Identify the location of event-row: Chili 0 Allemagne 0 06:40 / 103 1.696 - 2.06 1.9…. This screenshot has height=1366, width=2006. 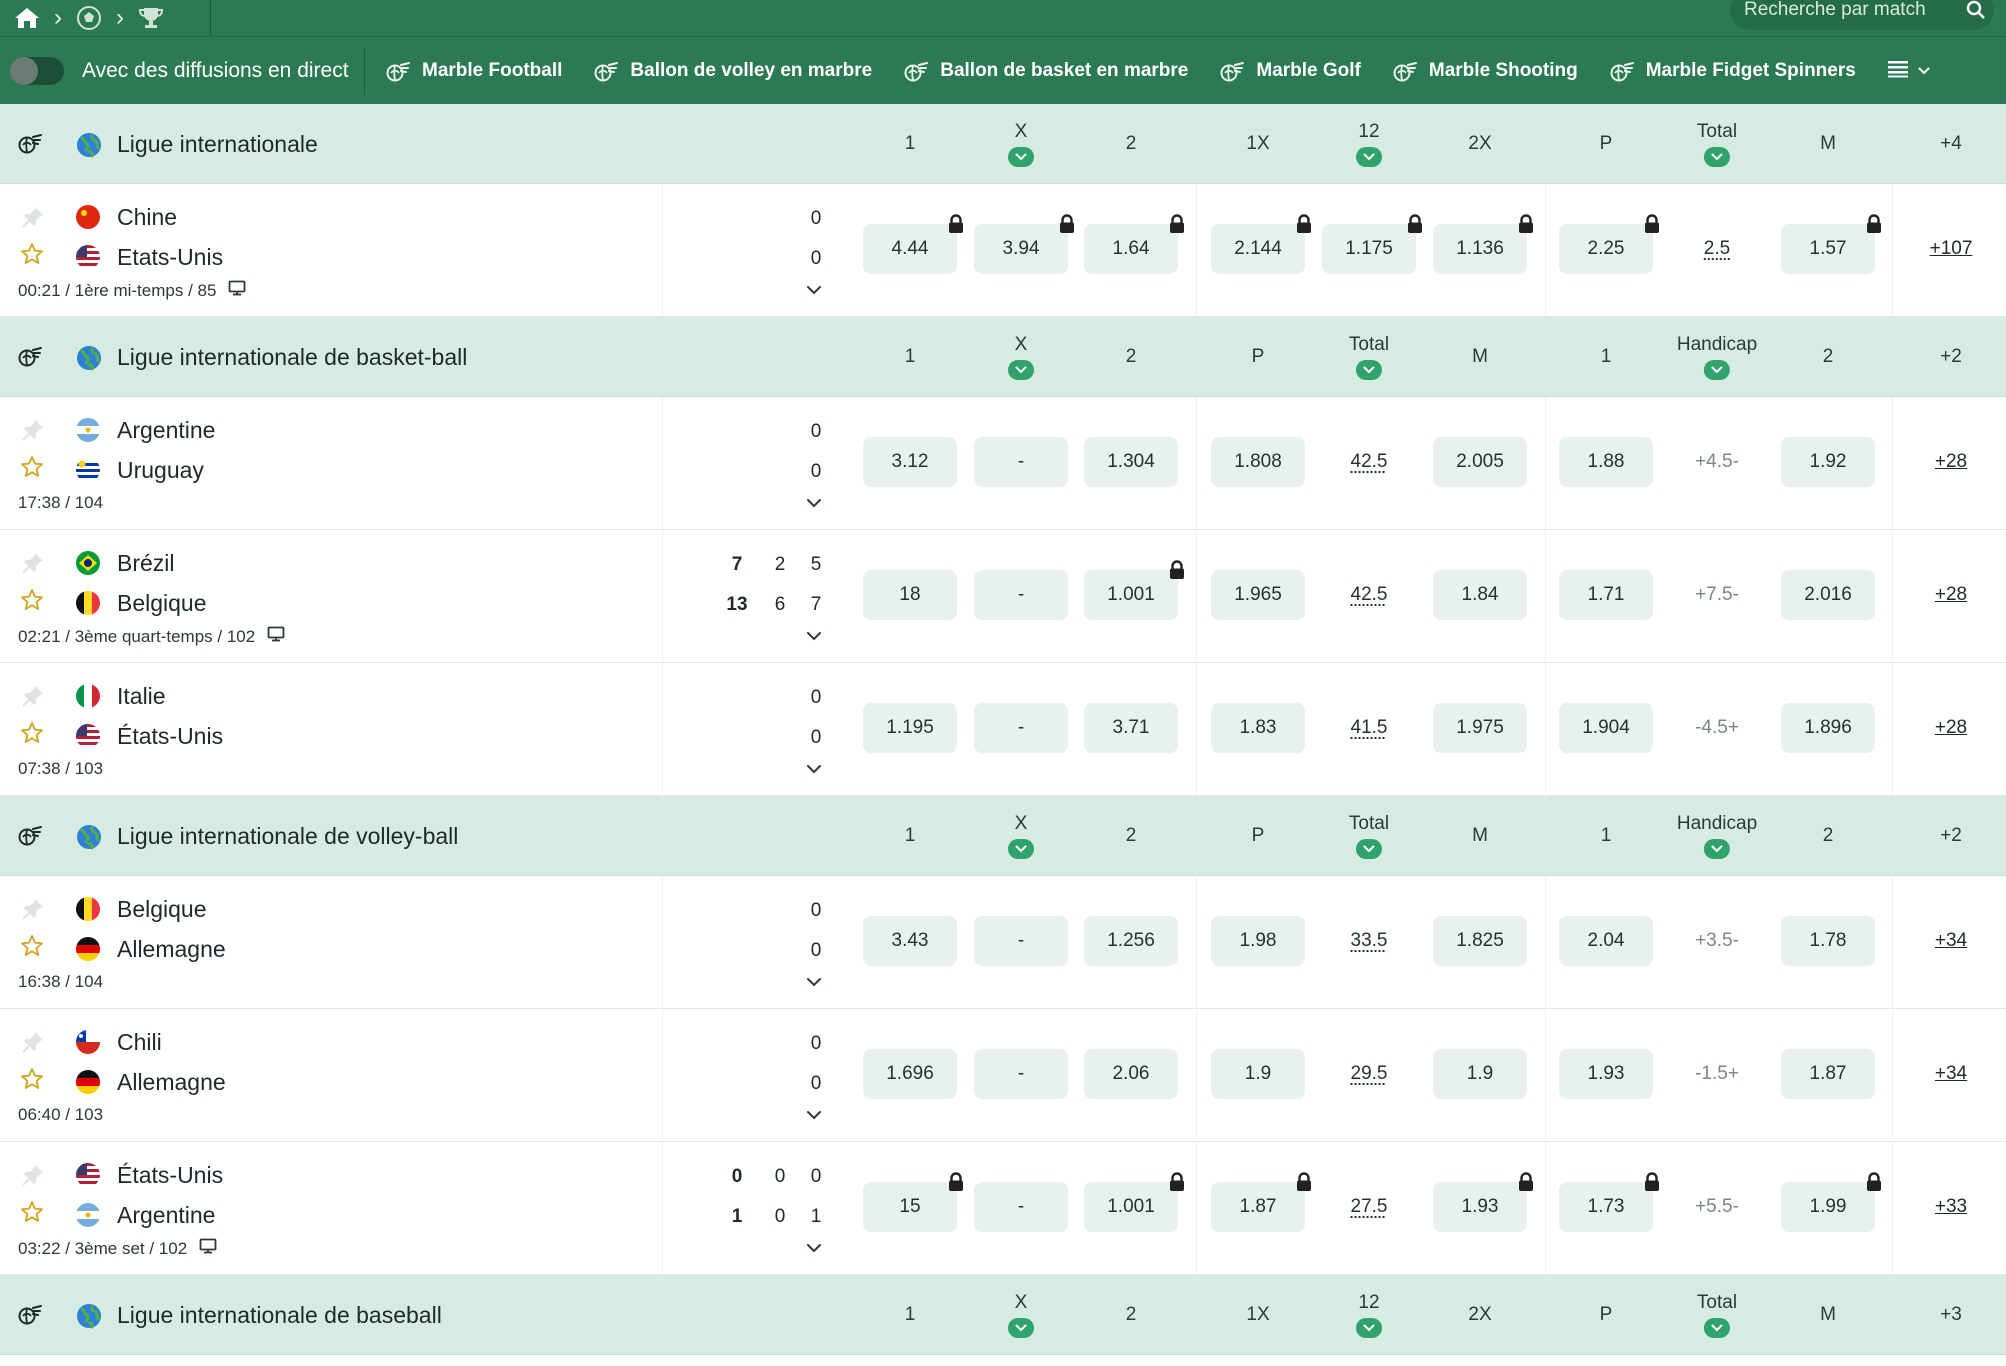
(1003, 1075).